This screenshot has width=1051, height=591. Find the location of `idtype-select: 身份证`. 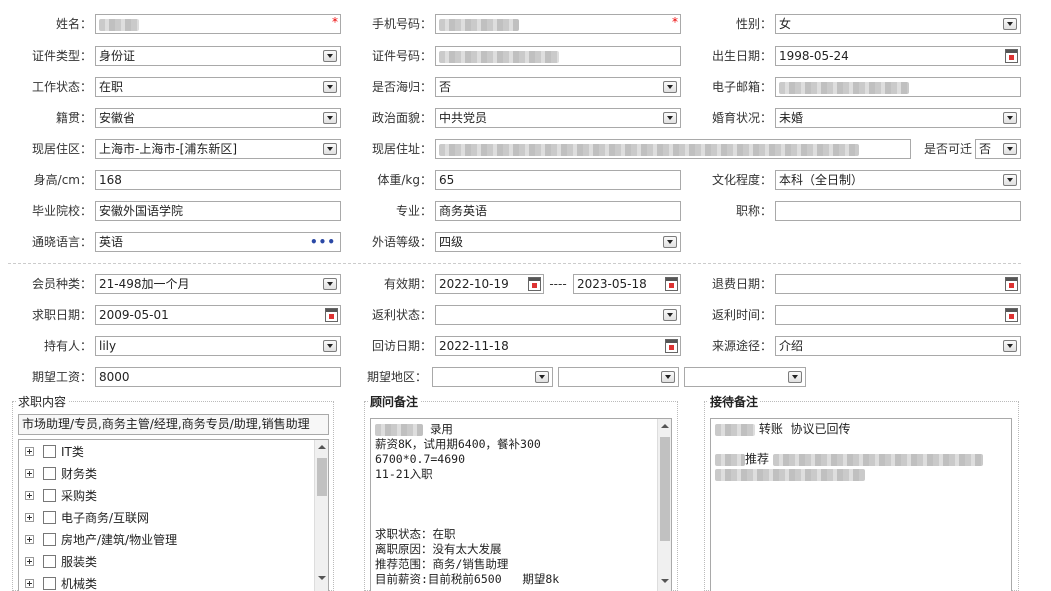

idtype-select: 身份证 is located at coordinates (218, 56).